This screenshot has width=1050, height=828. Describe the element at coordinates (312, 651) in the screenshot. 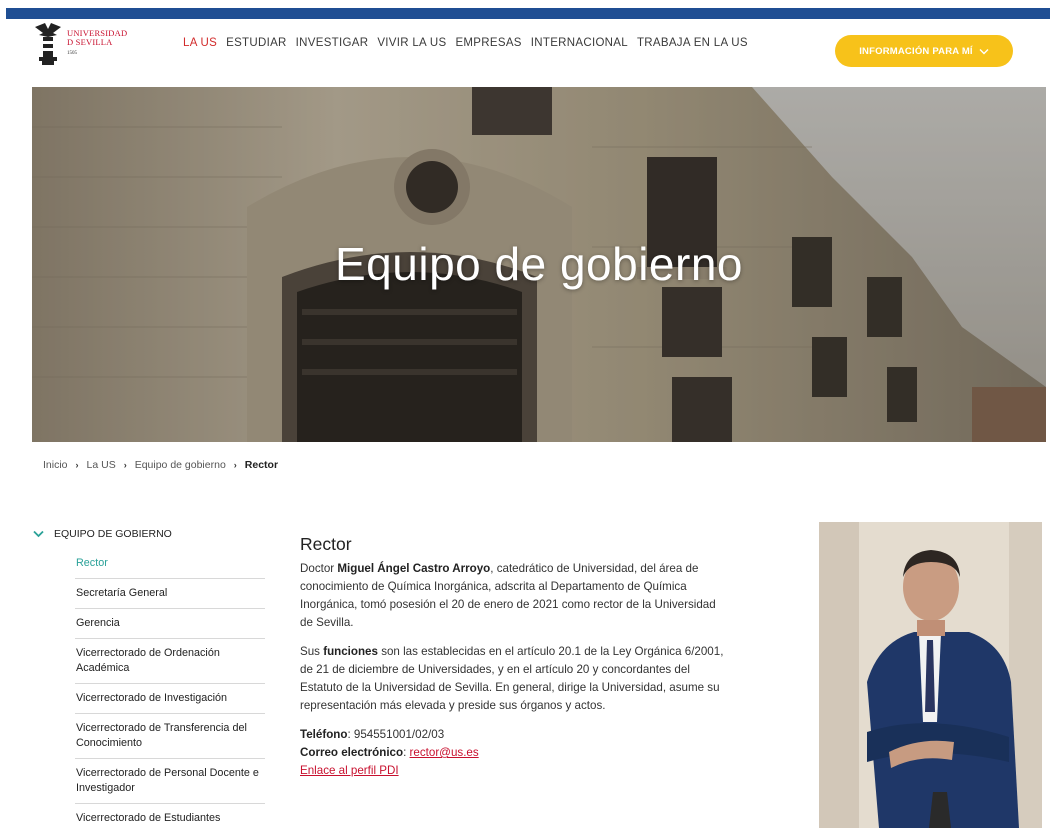

I see `functions-prefix: Sus` at that location.